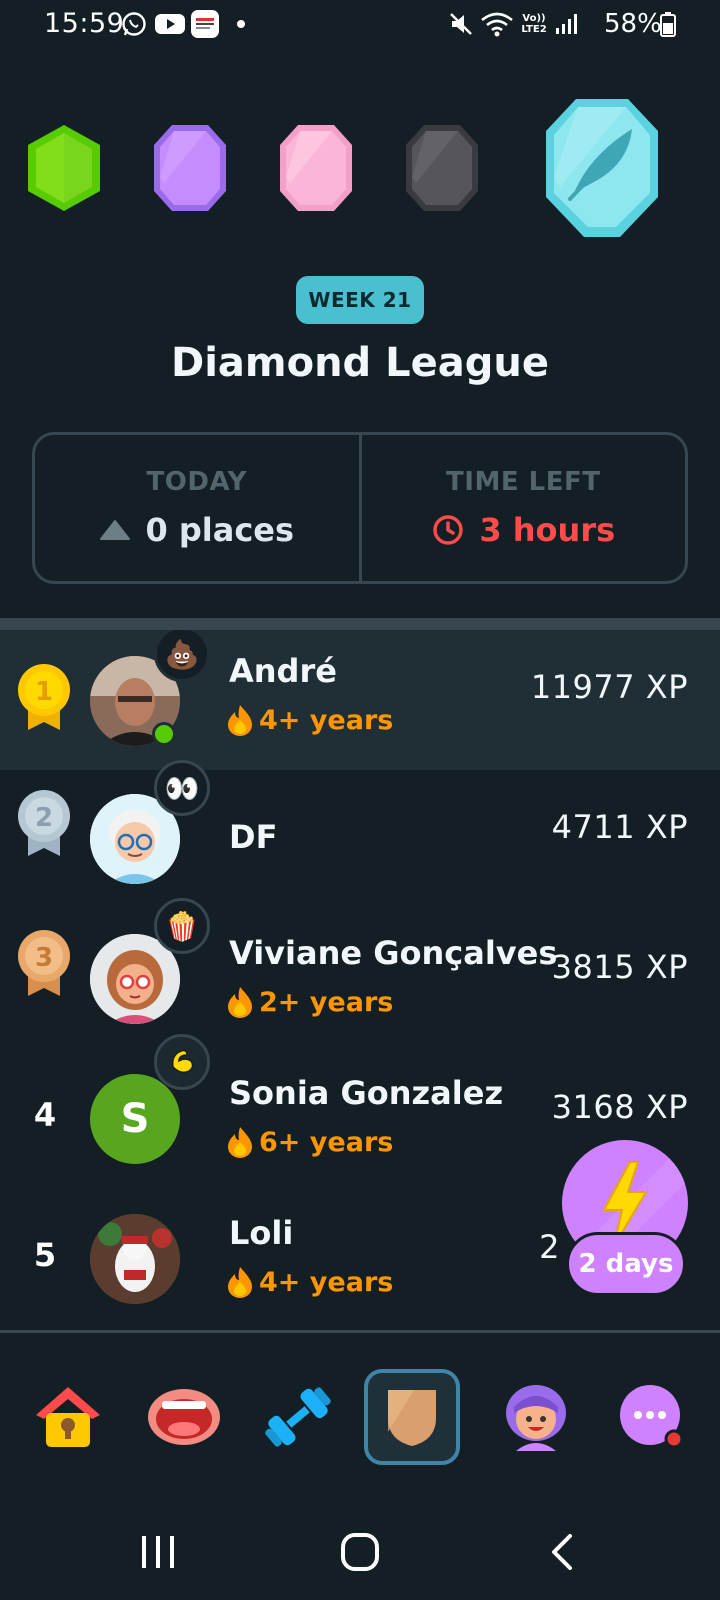  What do you see at coordinates (182, 1062) in the screenshot?
I see `flexed-arm-icon` at bounding box center [182, 1062].